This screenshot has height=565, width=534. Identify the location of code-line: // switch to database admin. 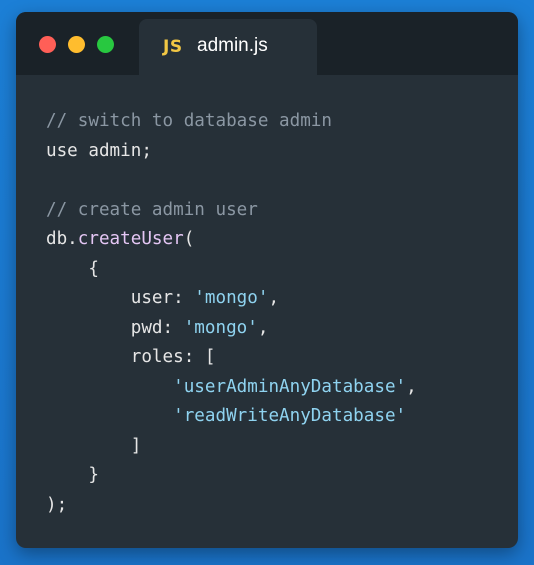
(231, 122).